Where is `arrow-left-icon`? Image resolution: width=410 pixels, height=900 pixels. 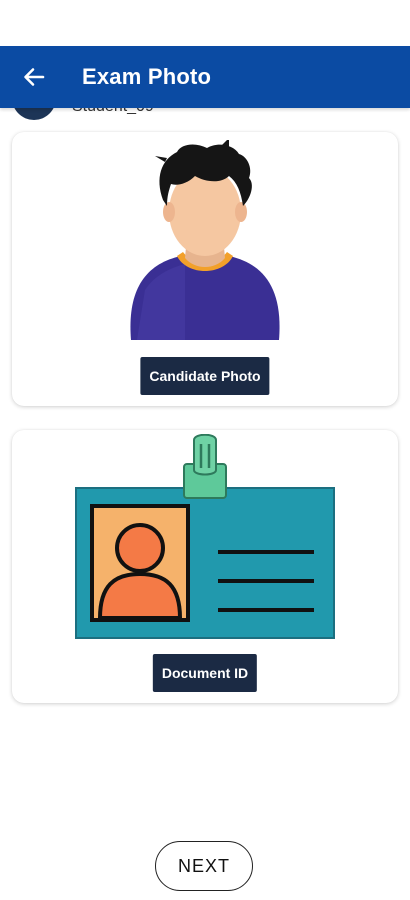
arrow-left-icon is located at coordinates (34, 77).